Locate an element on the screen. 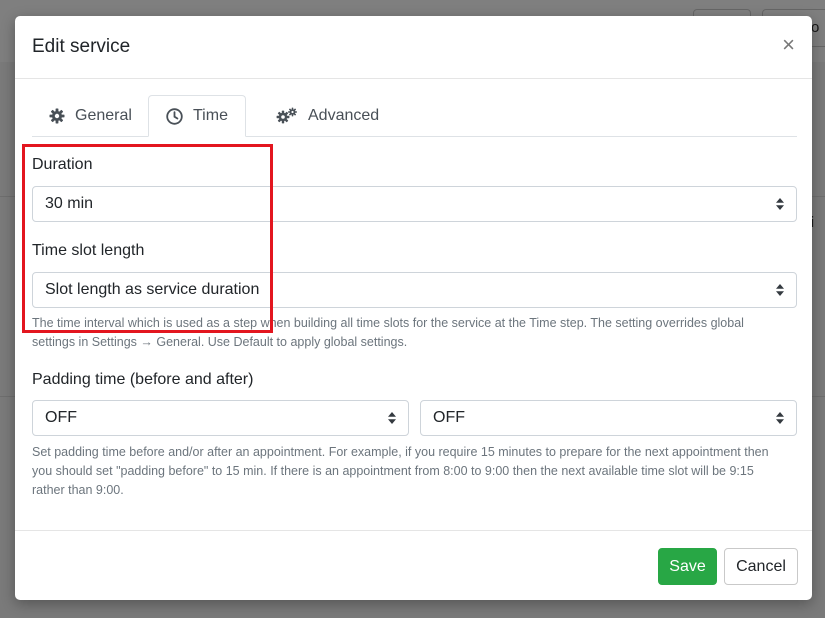  padding-before-value: OFF is located at coordinates (61, 417).